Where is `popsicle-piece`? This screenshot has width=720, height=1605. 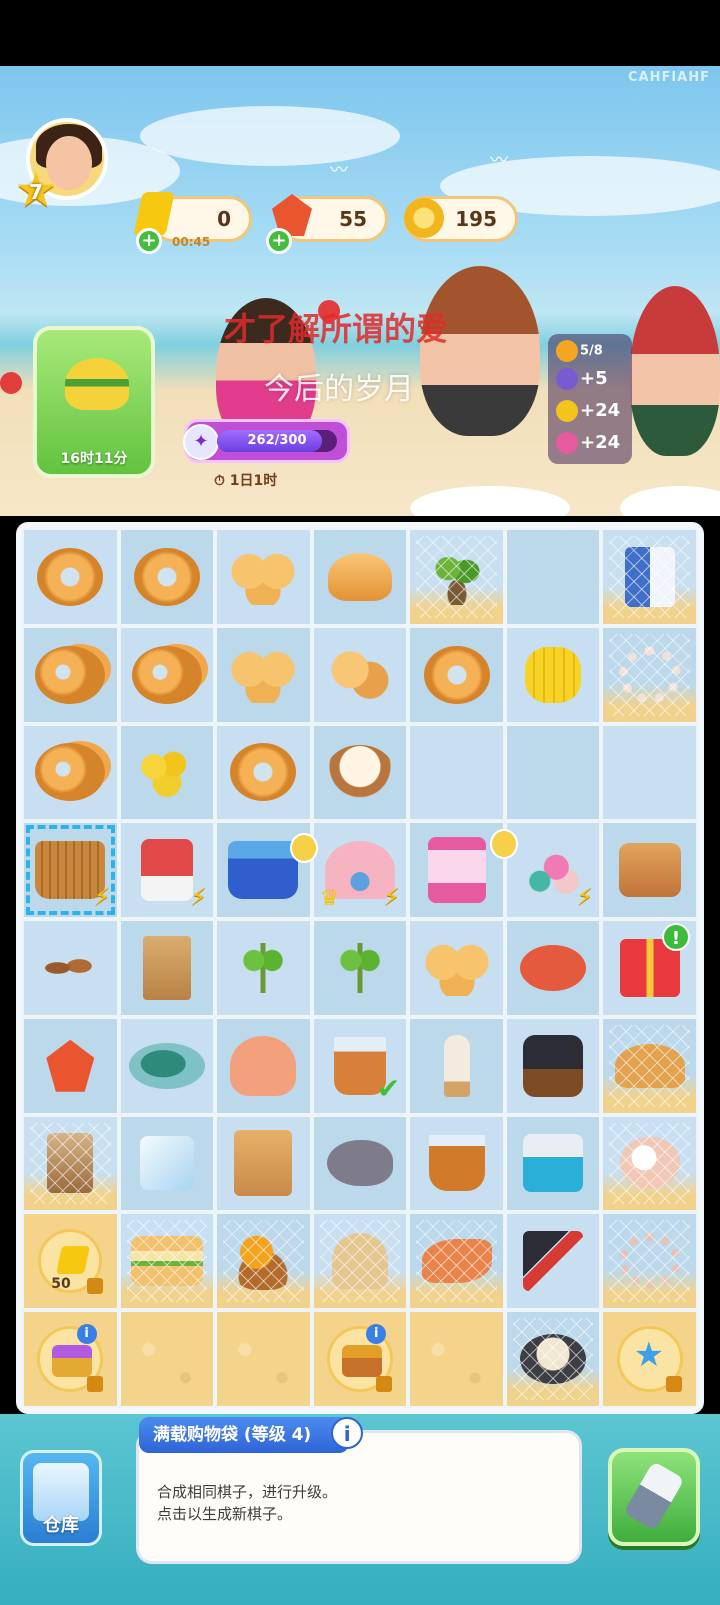 popsicle-piece is located at coordinates (456, 1065).